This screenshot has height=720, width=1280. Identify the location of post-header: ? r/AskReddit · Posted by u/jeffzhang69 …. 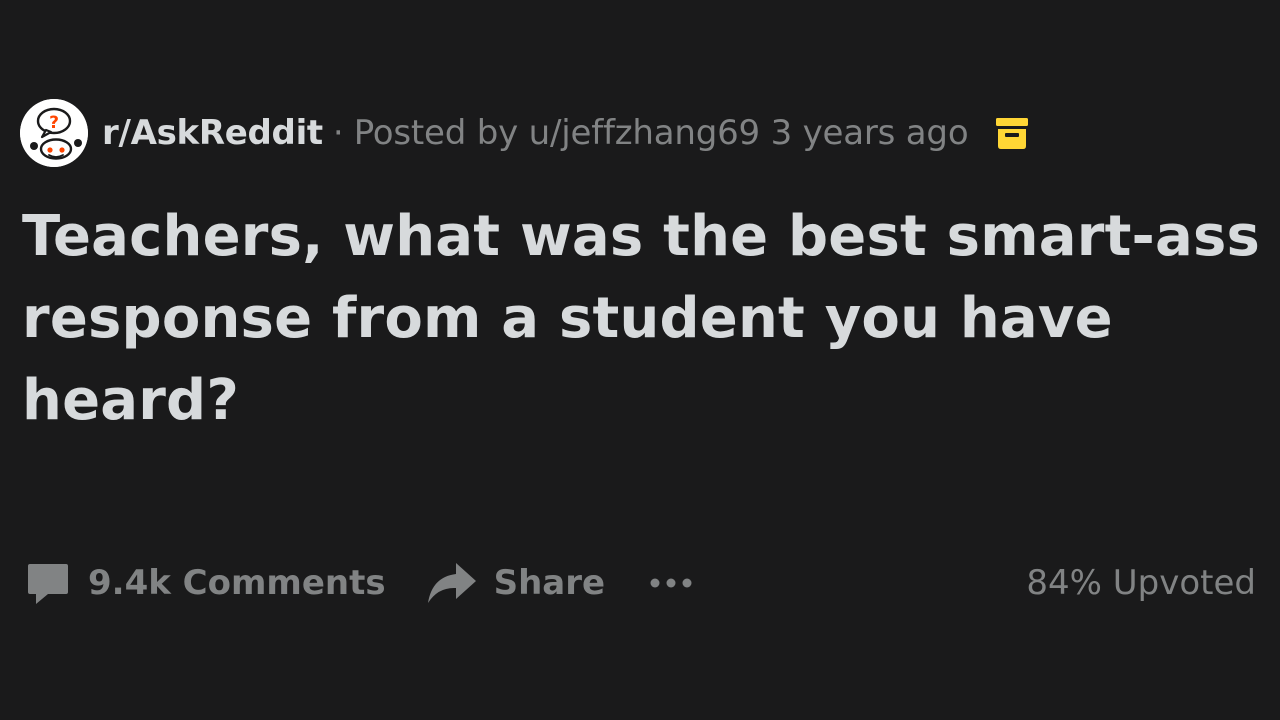
(525, 133).